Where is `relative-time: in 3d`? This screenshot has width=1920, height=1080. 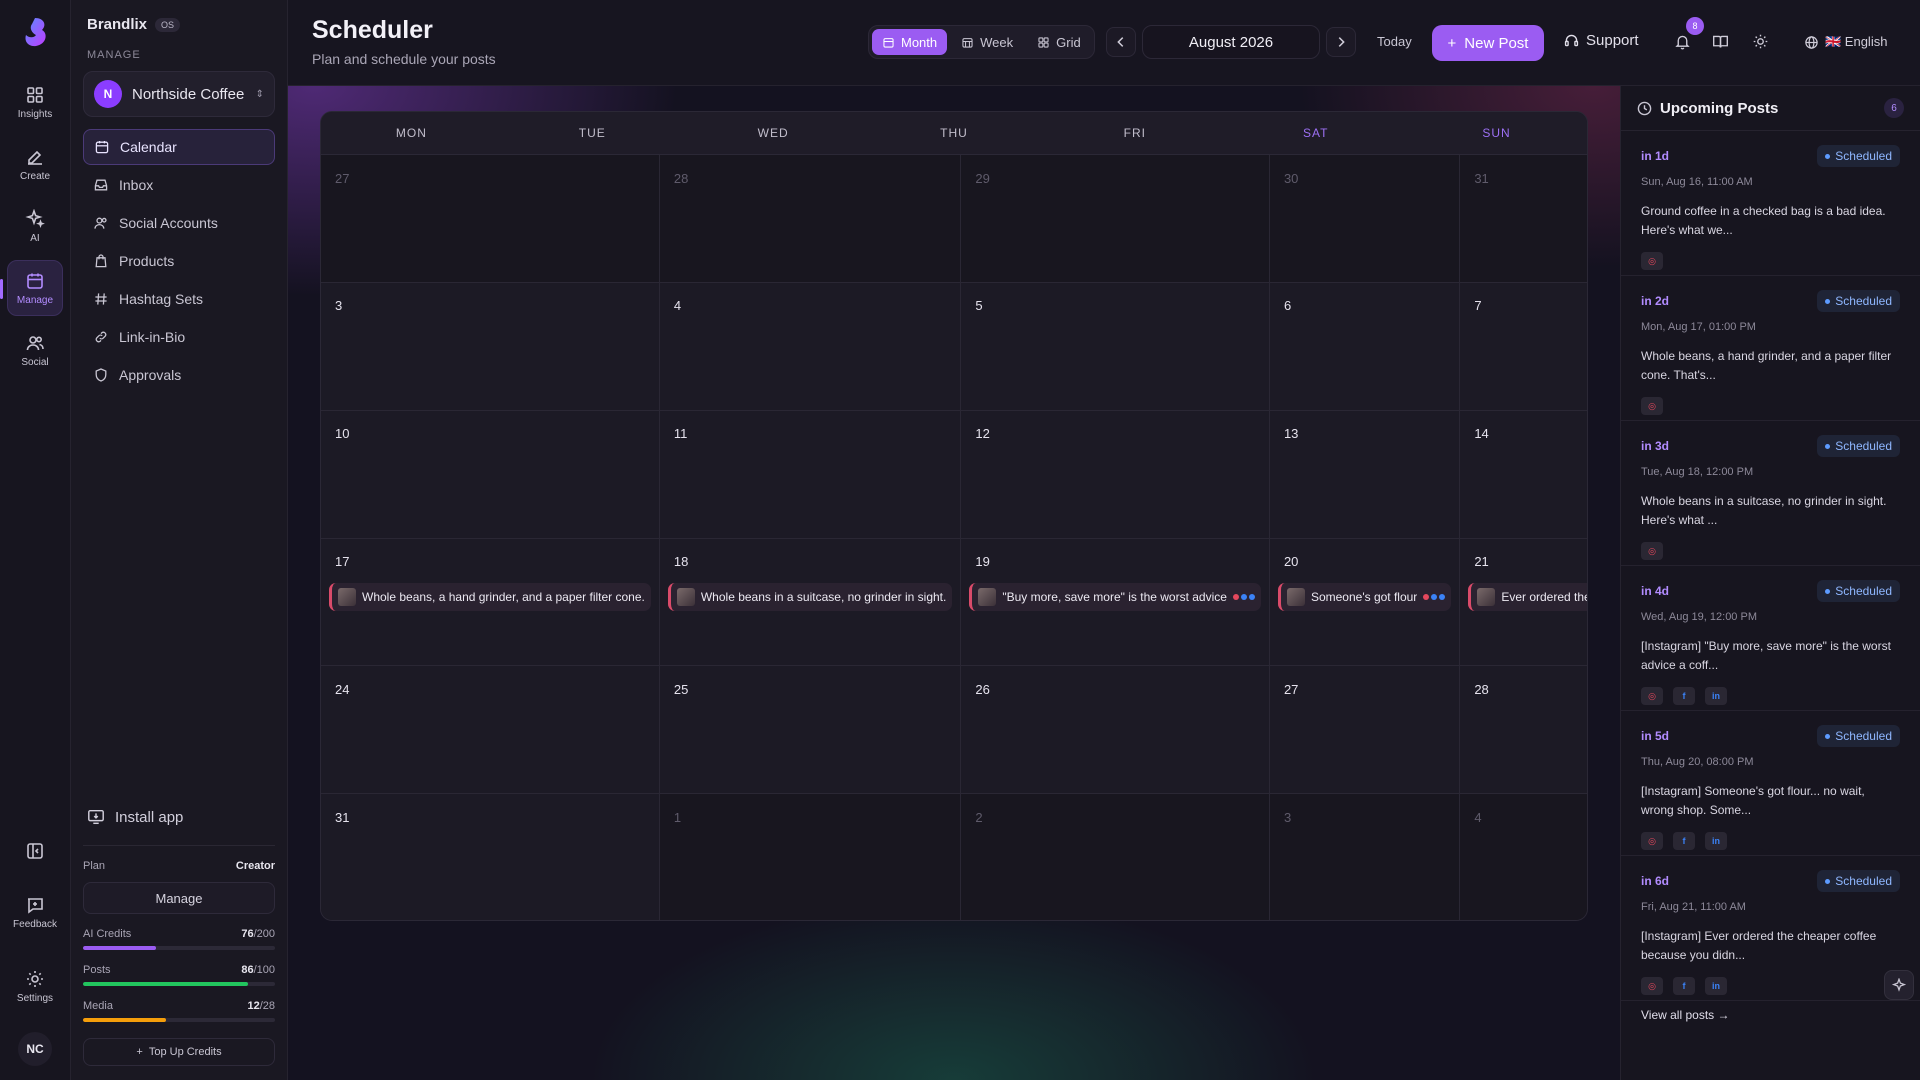 relative-time: in 3d is located at coordinates (1655, 446).